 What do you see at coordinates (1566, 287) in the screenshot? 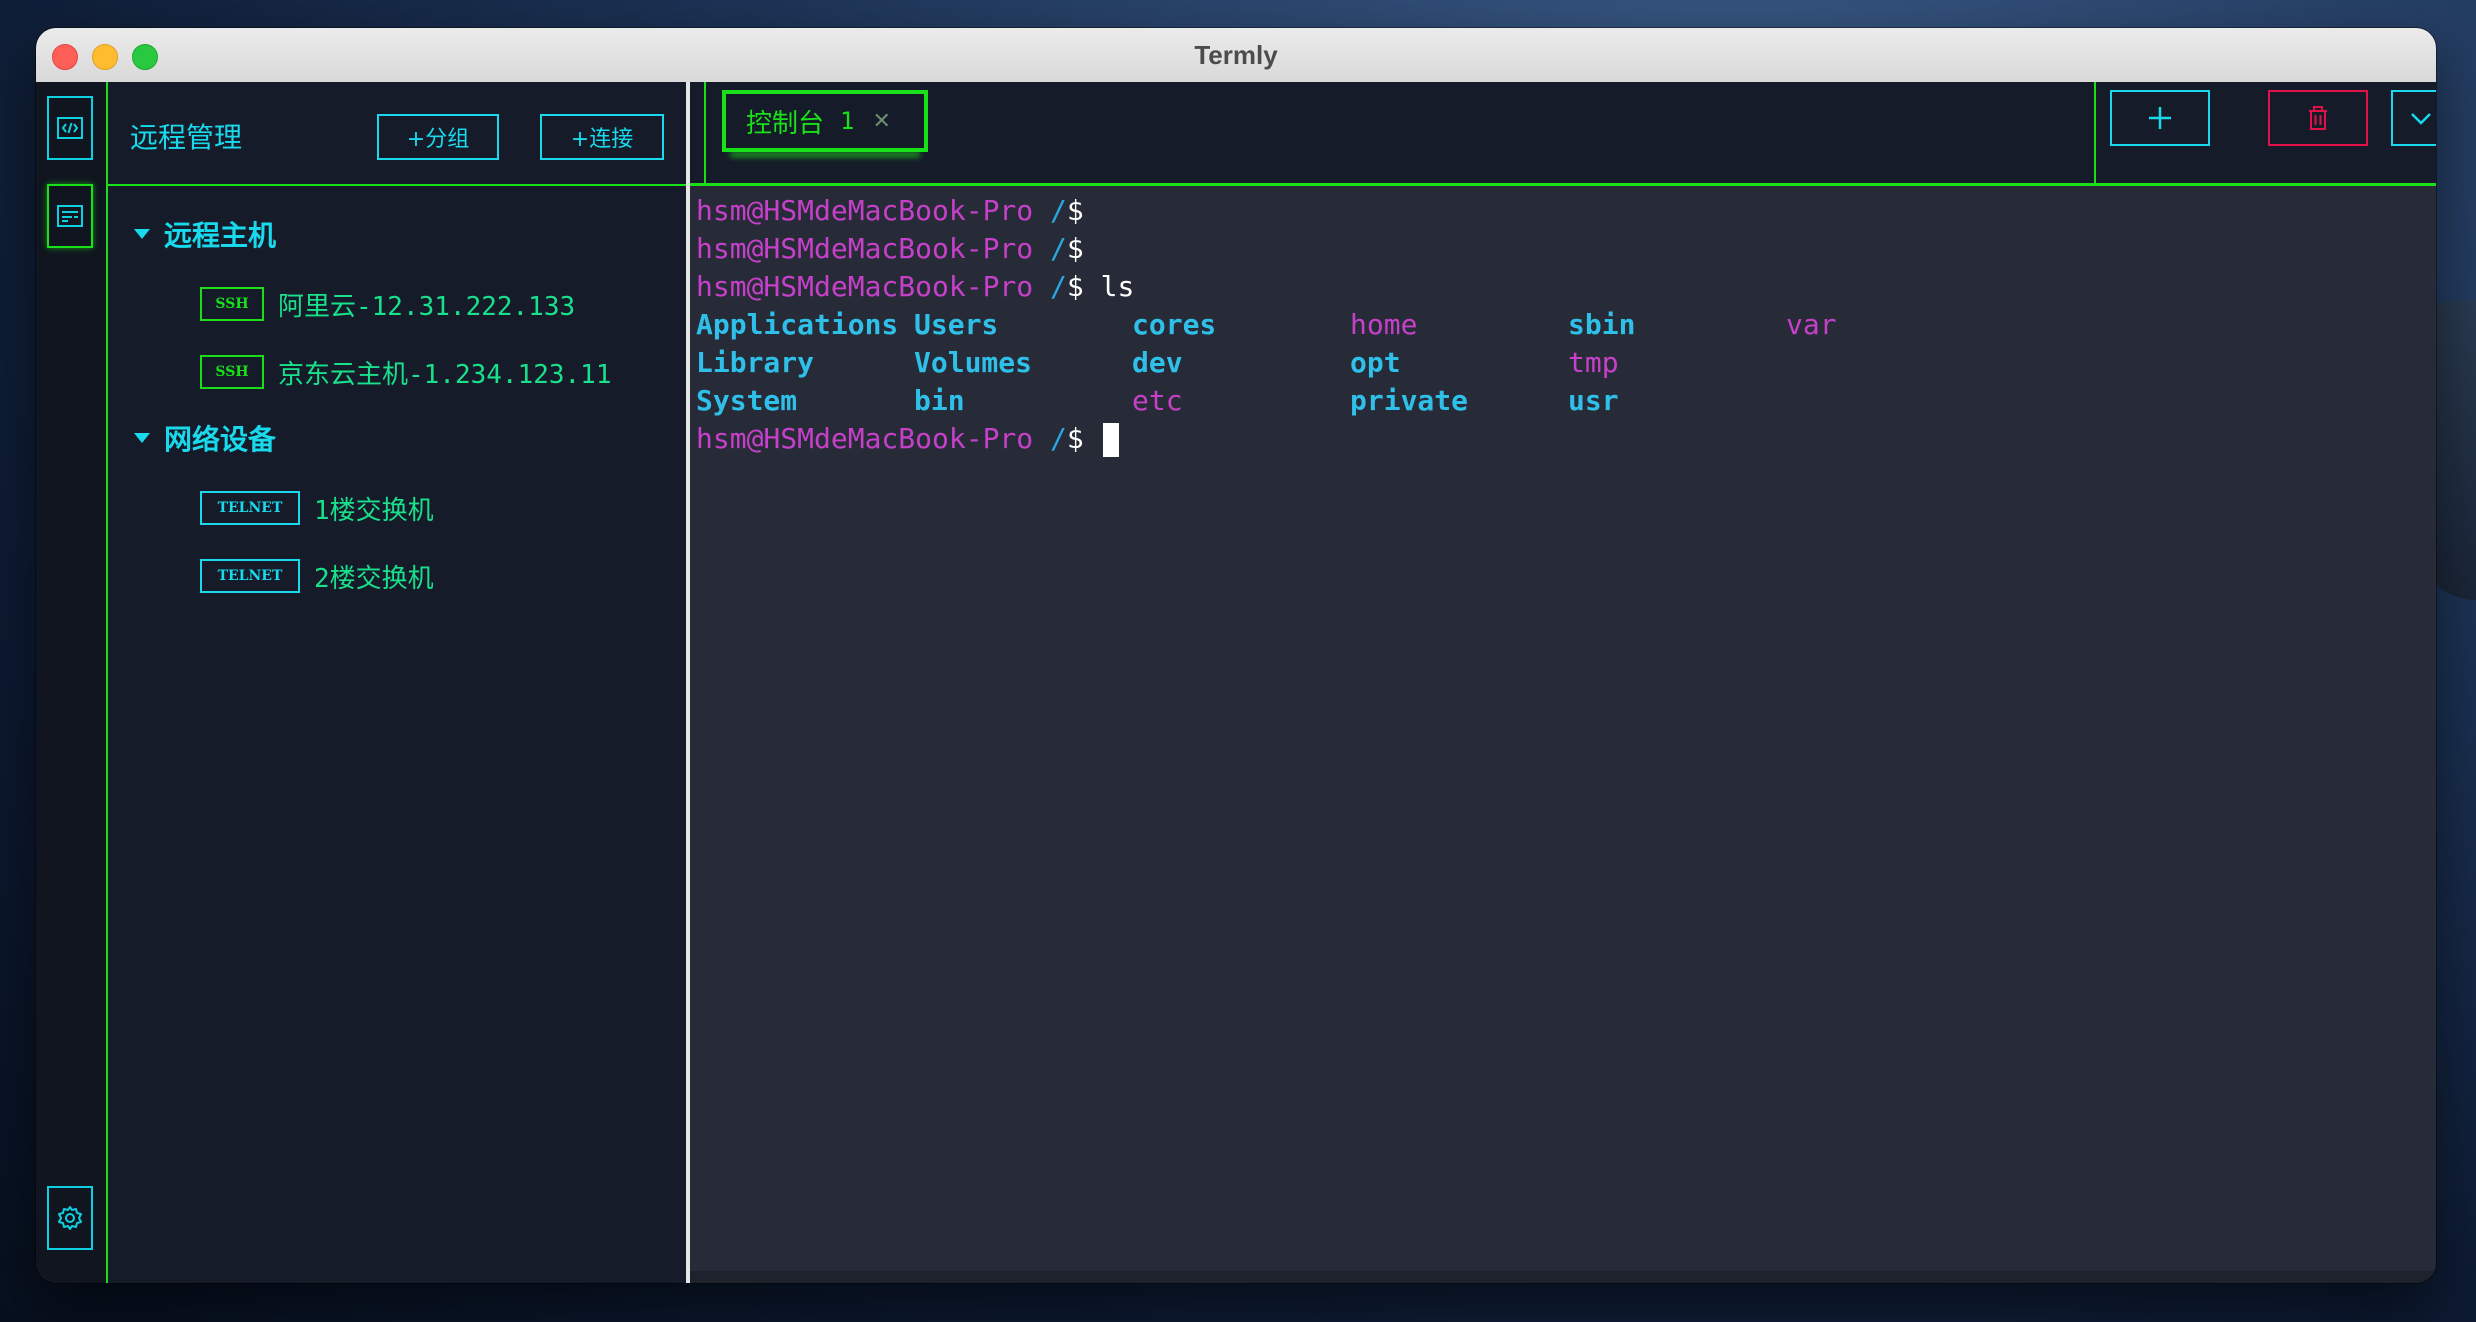
I see `terminal-line: hsm@HSMdeMacBook-Pro /$ ls` at bounding box center [1566, 287].